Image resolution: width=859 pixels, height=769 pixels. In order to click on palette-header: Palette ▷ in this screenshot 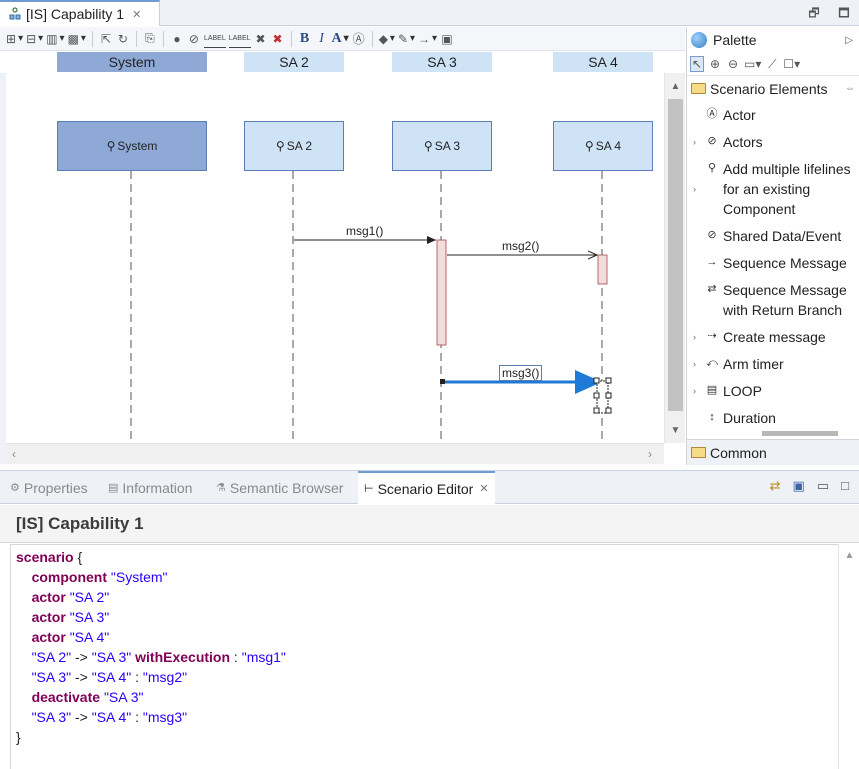, I will do `click(773, 40)`.